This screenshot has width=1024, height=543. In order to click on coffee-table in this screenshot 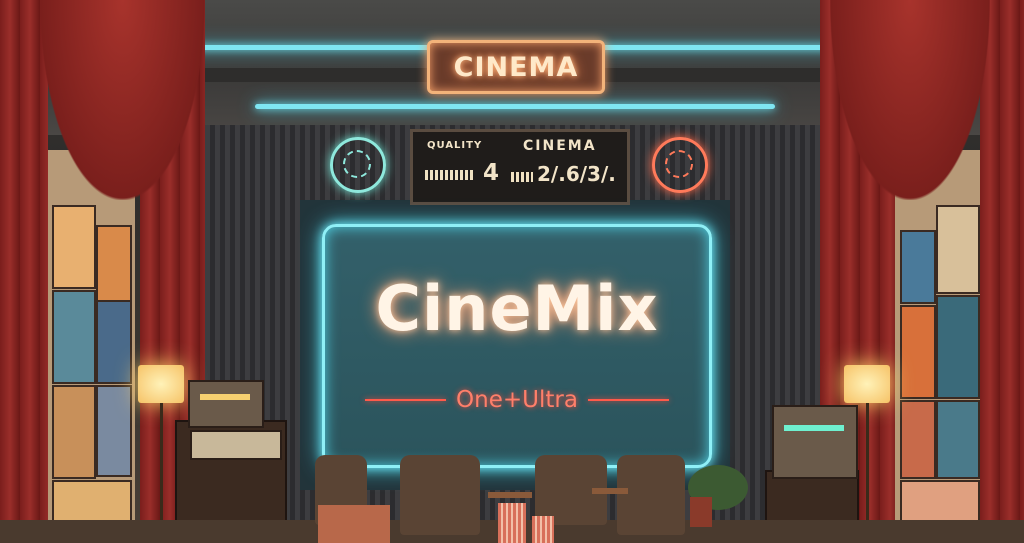, I will do `click(354, 524)`.